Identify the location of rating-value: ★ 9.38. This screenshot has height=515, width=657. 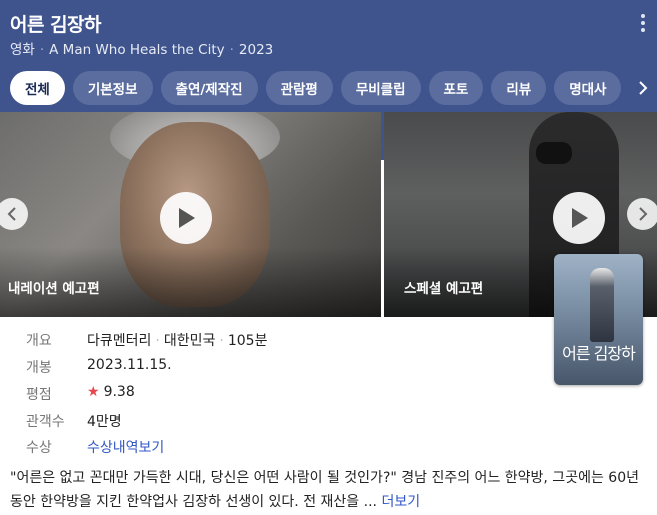
(111, 392).